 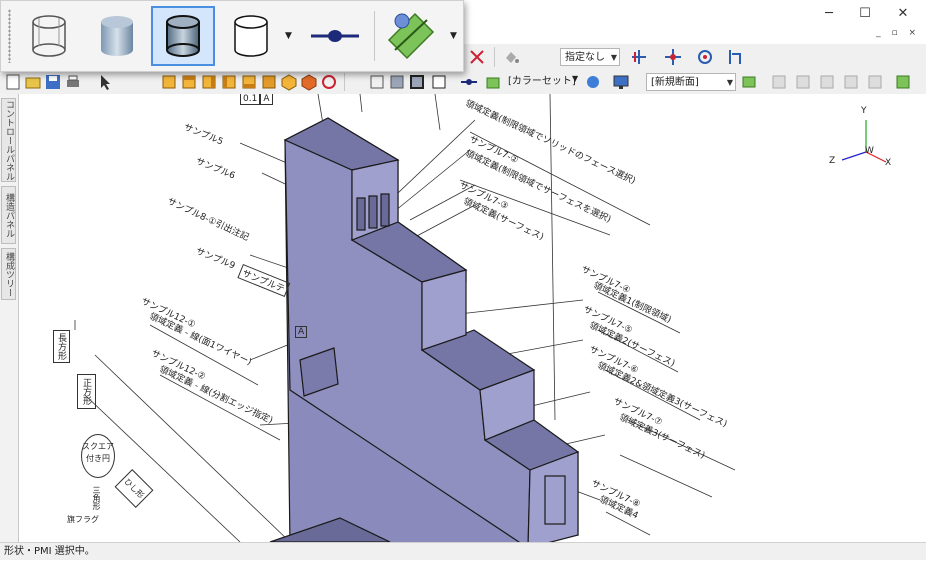 I want to click on shaded-button, so click(x=117, y=36).